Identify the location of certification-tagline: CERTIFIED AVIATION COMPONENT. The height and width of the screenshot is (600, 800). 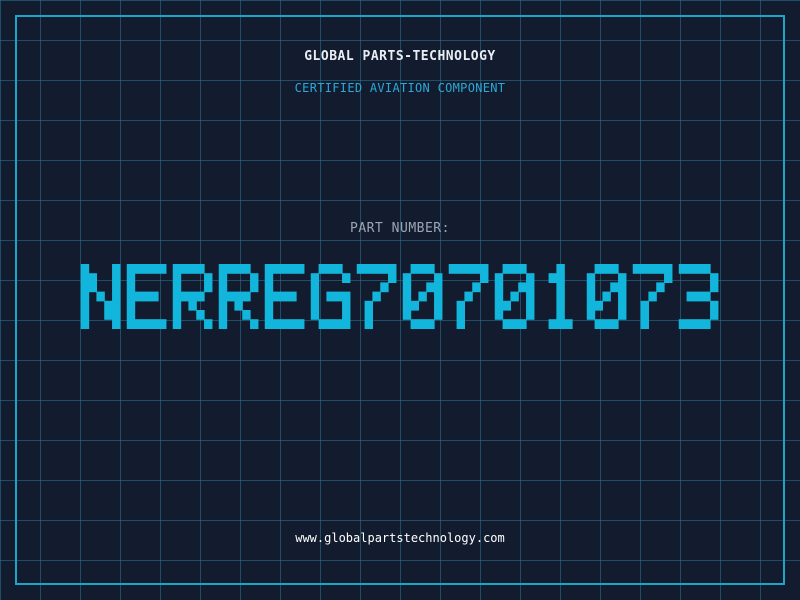
(400, 88).